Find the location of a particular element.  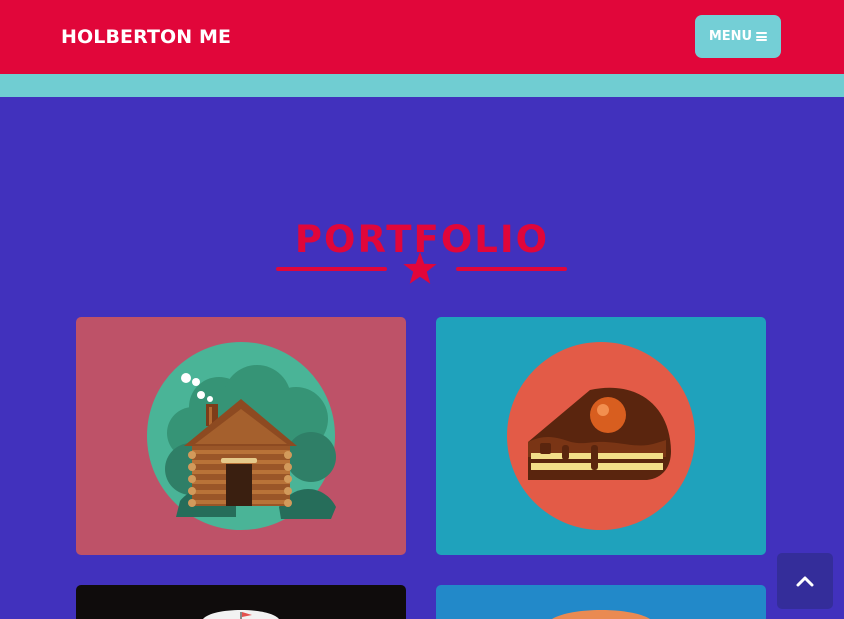

cake-icon is located at coordinates (601, 436).